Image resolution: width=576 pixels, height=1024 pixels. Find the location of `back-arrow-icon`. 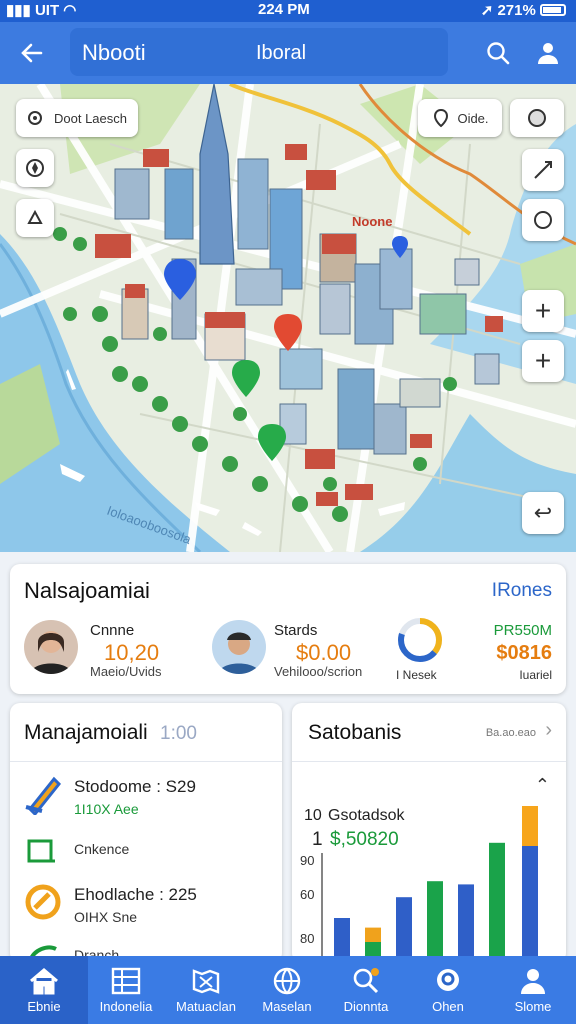

back-arrow-icon is located at coordinates (32, 53).